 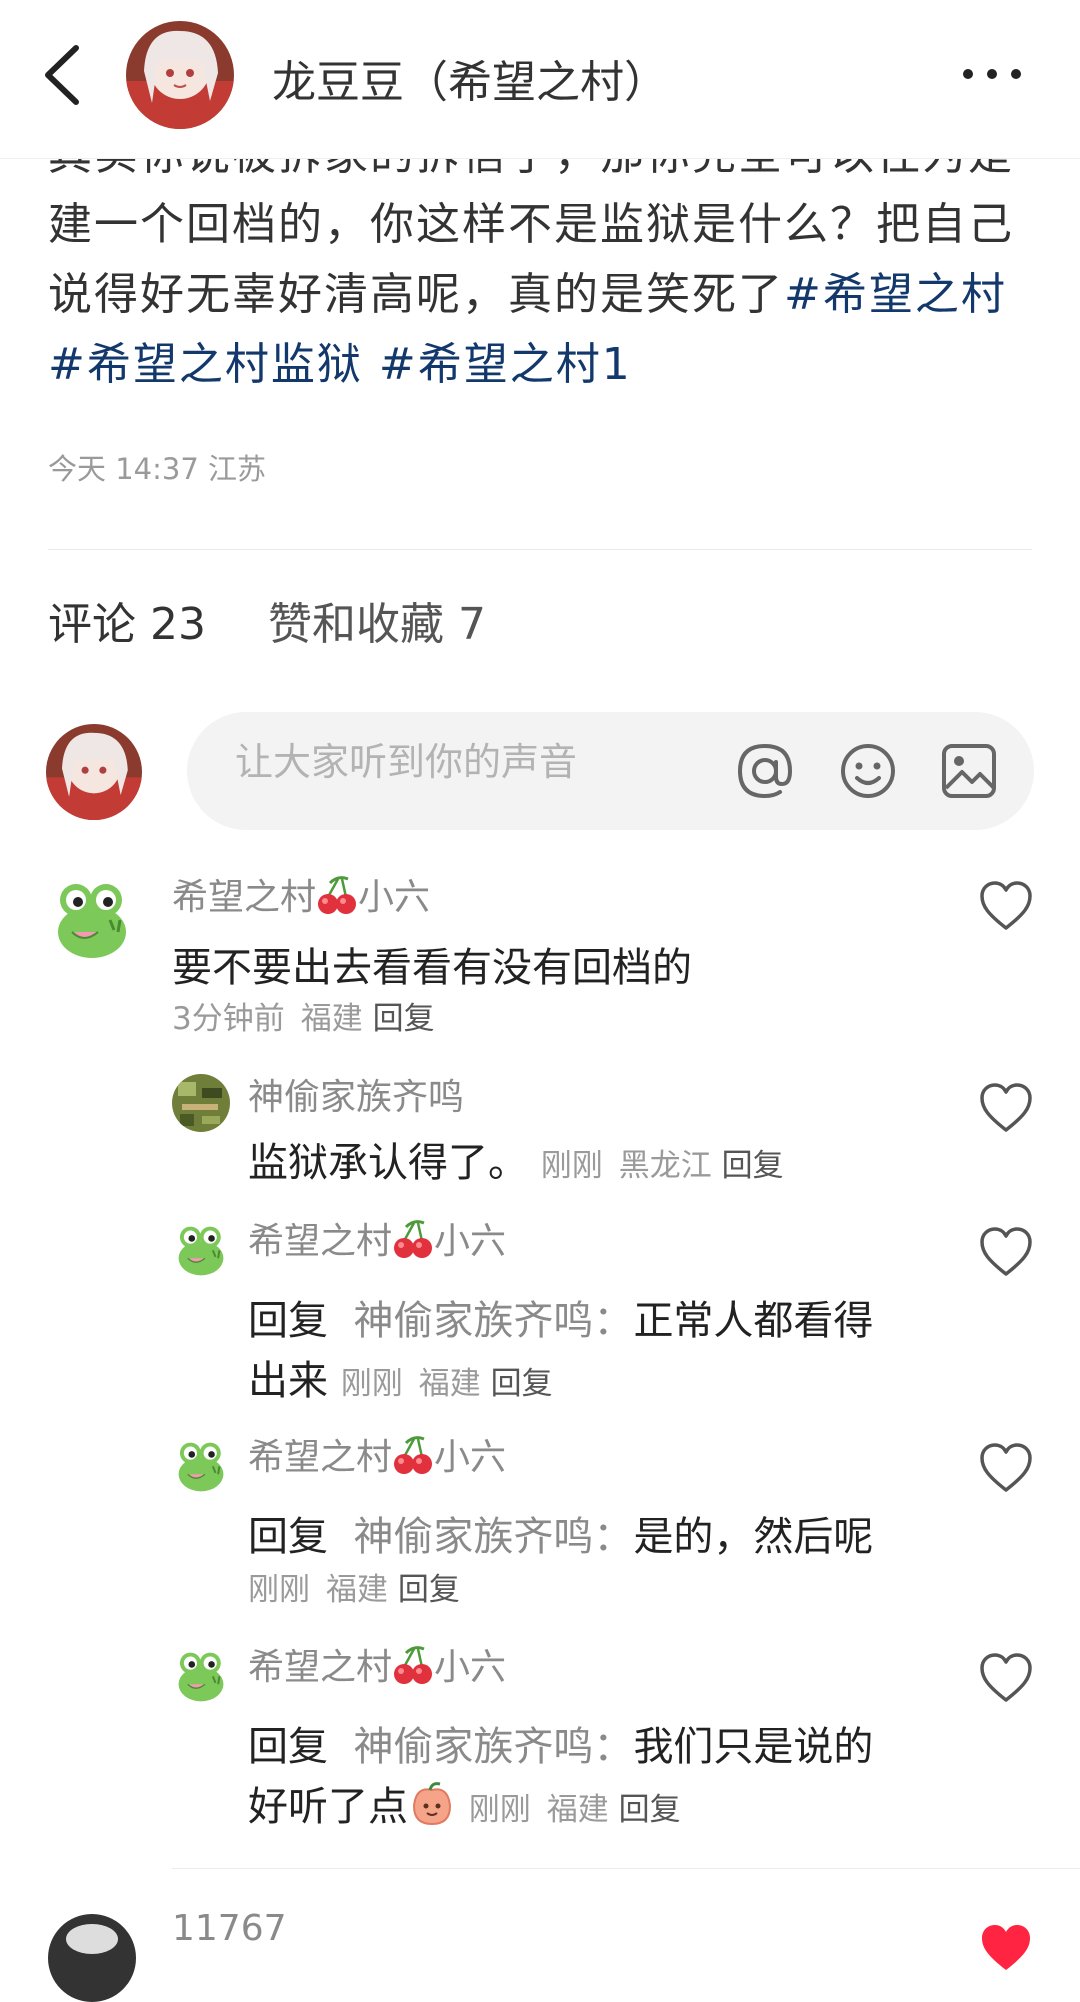 I want to click on comment-body: 回复 神偷家族齐鸣：我们只是说的, so click(x=560, y=1743).